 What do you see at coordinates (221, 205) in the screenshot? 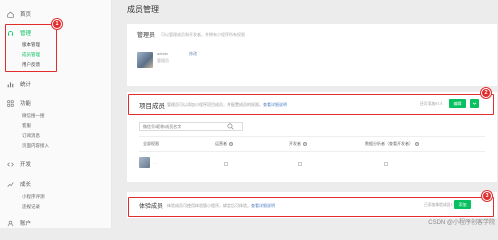
I see `experience-desc: 体验成员可使用体验版小程序，绑定后可体验。查看详细说明` at bounding box center [221, 205].